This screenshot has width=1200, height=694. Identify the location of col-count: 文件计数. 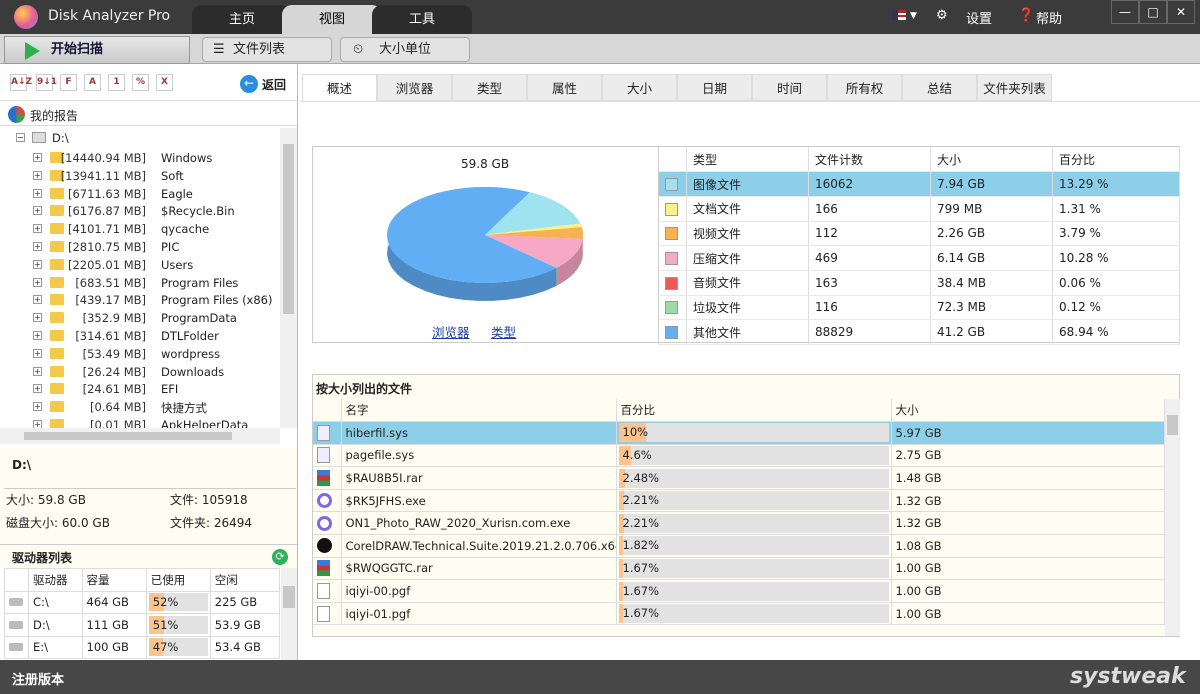
(869, 160).